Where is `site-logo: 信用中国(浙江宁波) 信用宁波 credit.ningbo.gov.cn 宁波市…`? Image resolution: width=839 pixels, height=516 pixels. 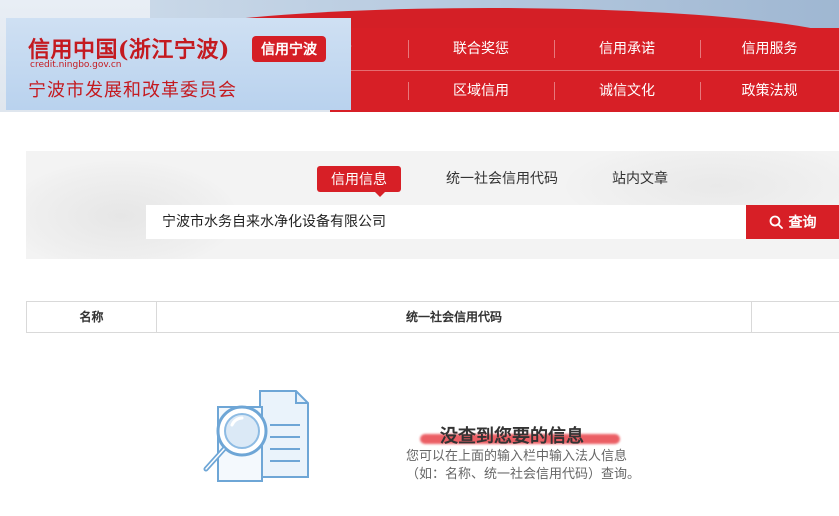
site-logo: 信用中国(浙江宁波) 信用宁波 credit.ningbo.gov.cn 宁波市… is located at coordinates (178, 64).